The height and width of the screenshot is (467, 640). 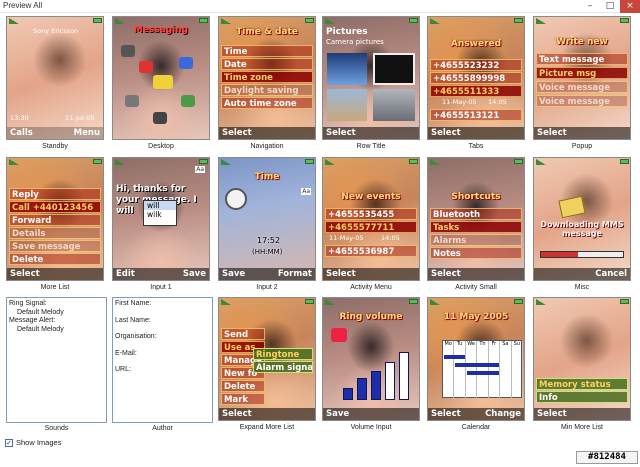 I want to click on ring-signal-value: Default Melody, so click(x=40, y=312).